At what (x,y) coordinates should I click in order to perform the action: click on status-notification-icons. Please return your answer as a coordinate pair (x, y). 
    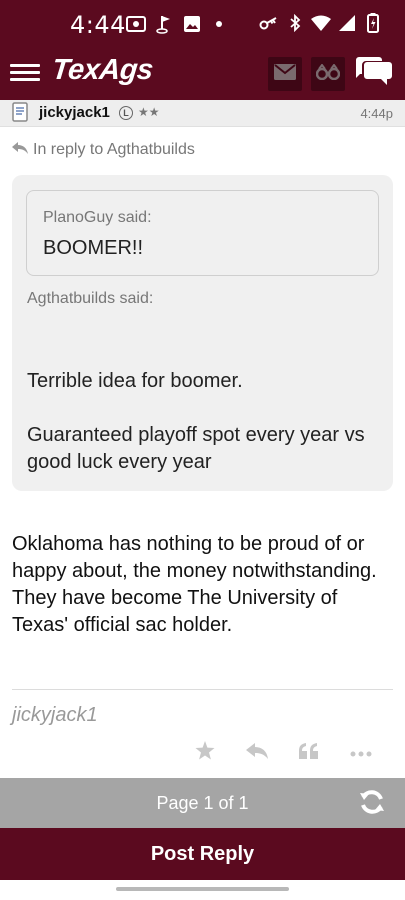
    Looking at the image, I should click on (174, 24).